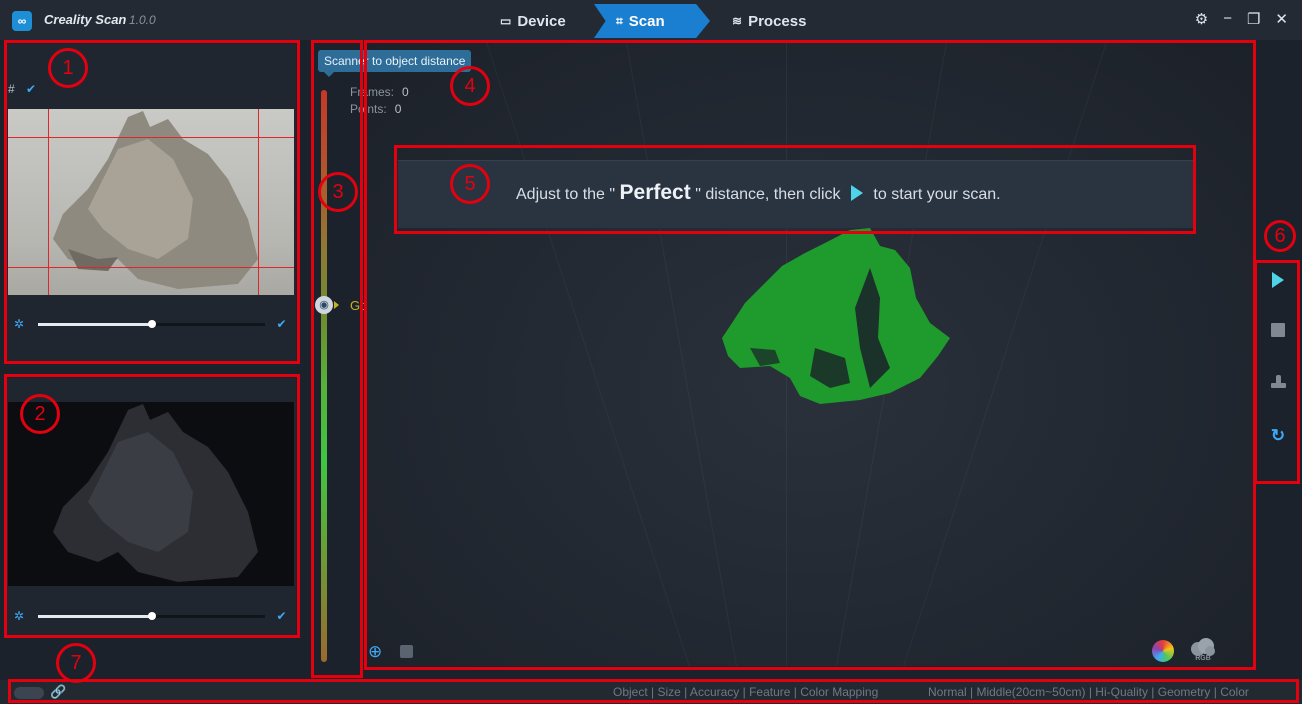 The height and width of the screenshot is (704, 1302). I want to click on instruction-tail: to start your scan., so click(937, 194).